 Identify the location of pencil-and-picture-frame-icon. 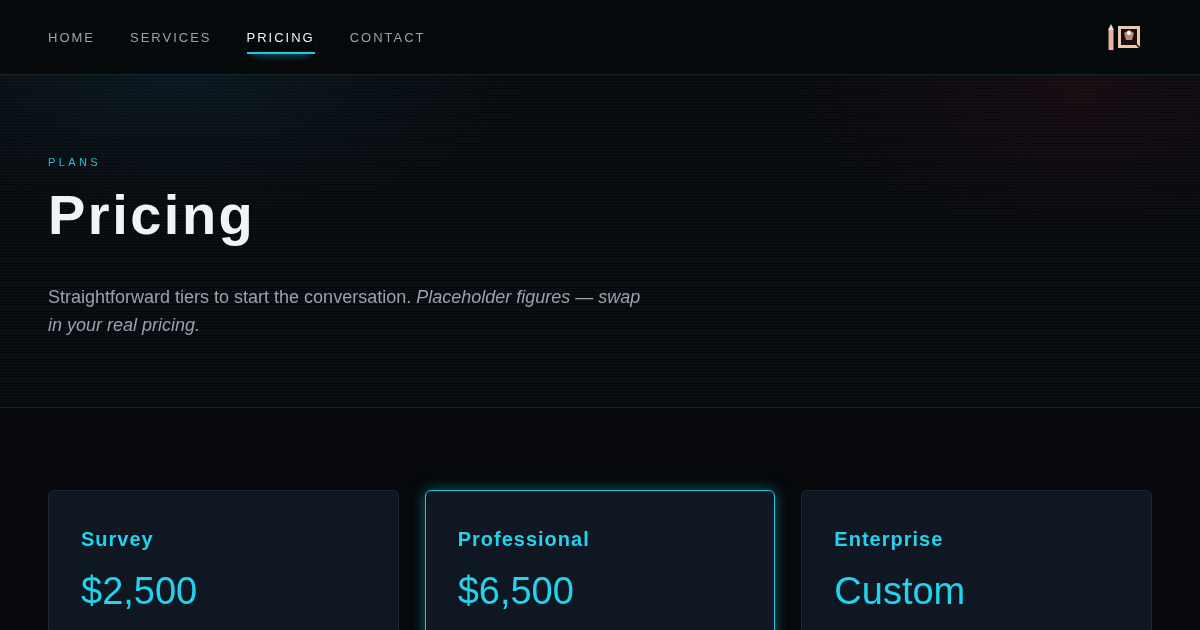
(1125, 37).